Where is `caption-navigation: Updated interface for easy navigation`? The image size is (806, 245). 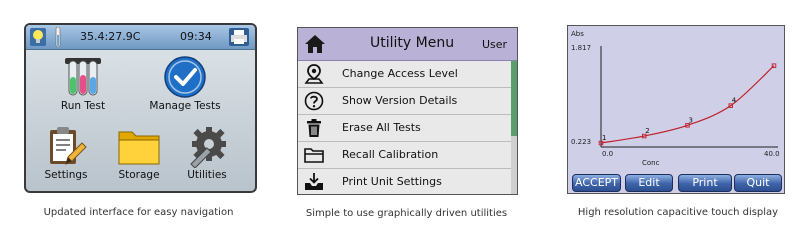
caption-navigation: Updated interface for easy navigation is located at coordinates (138, 212).